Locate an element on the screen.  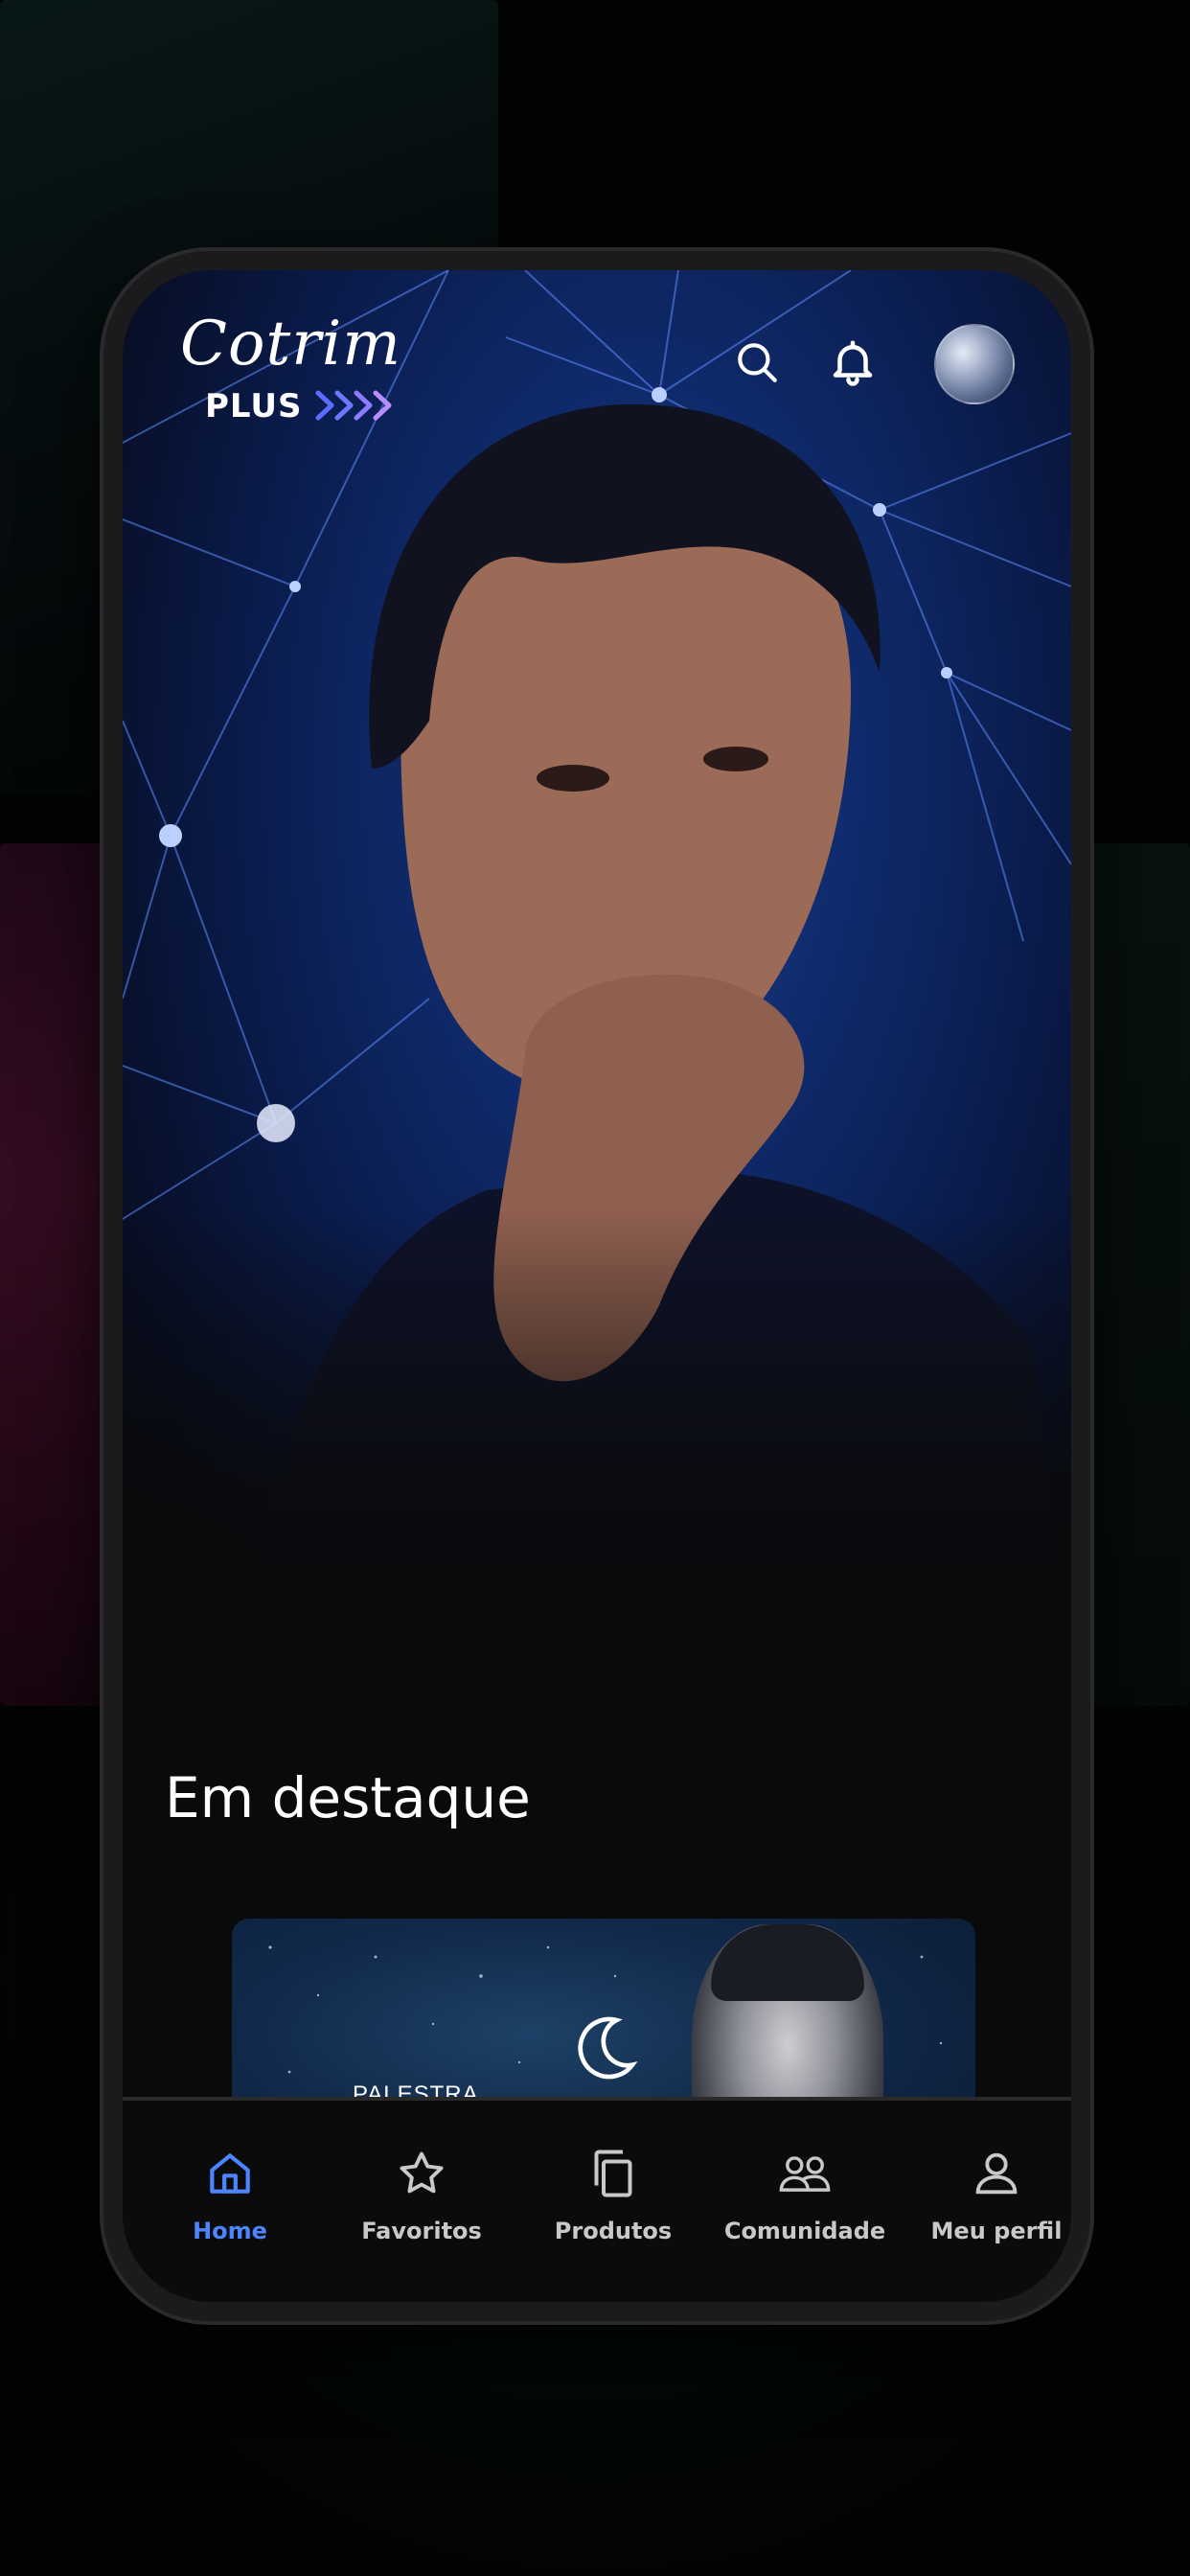
tab-label: Meu perfil is located at coordinates (997, 2231).